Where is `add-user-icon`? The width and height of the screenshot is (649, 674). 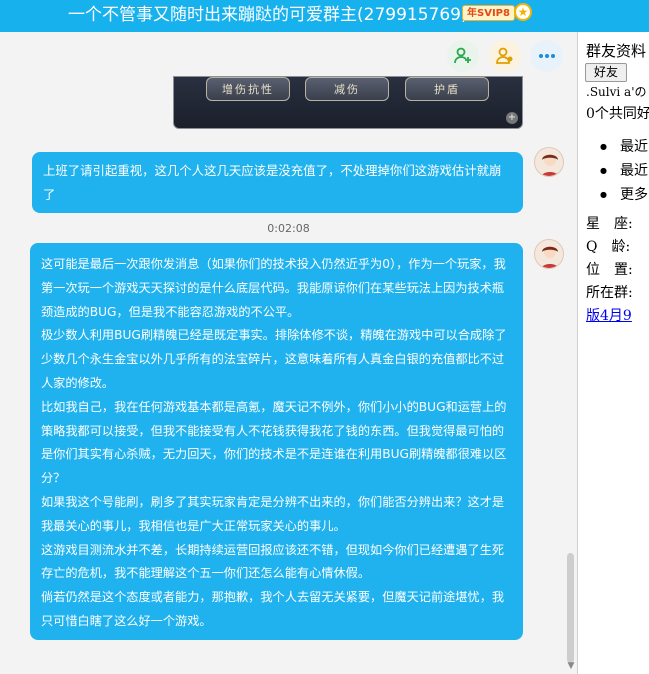
add-user-icon is located at coordinates (462, 55).